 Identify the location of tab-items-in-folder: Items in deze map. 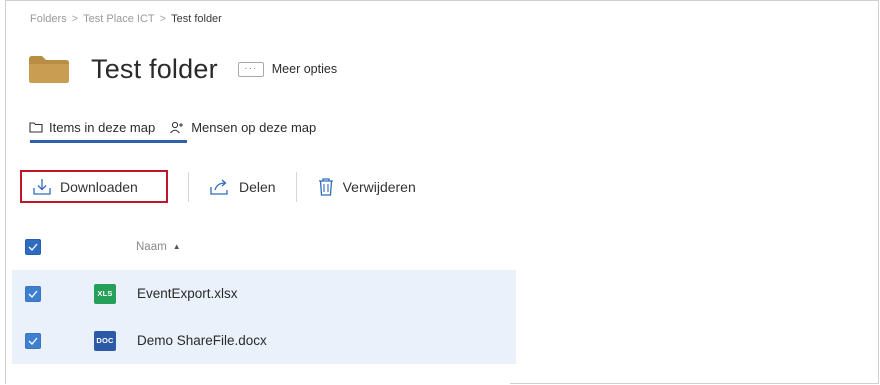
(92, 127).